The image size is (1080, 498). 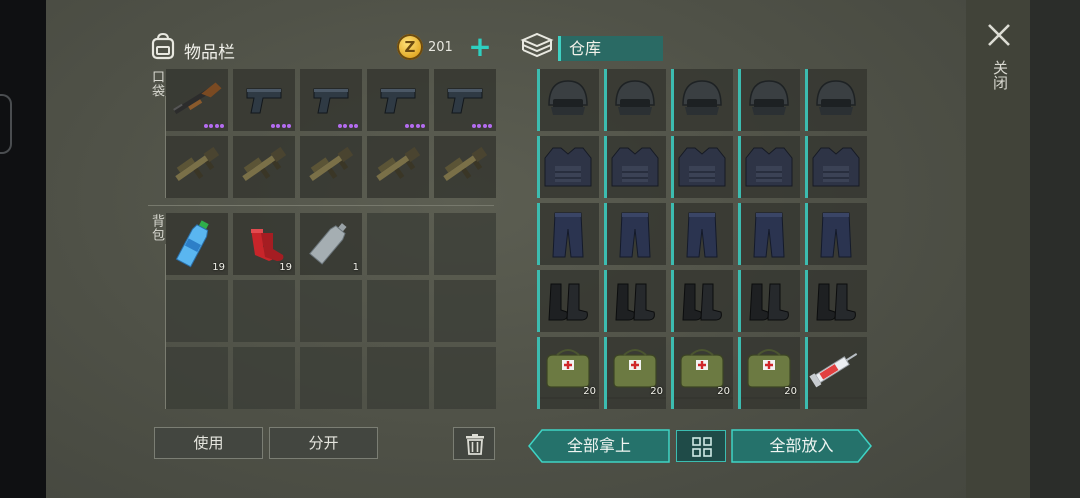 What do you see at coordinates (474, 443) in the screenshot?
I see `trash-button` at bounding box center [474, 443].